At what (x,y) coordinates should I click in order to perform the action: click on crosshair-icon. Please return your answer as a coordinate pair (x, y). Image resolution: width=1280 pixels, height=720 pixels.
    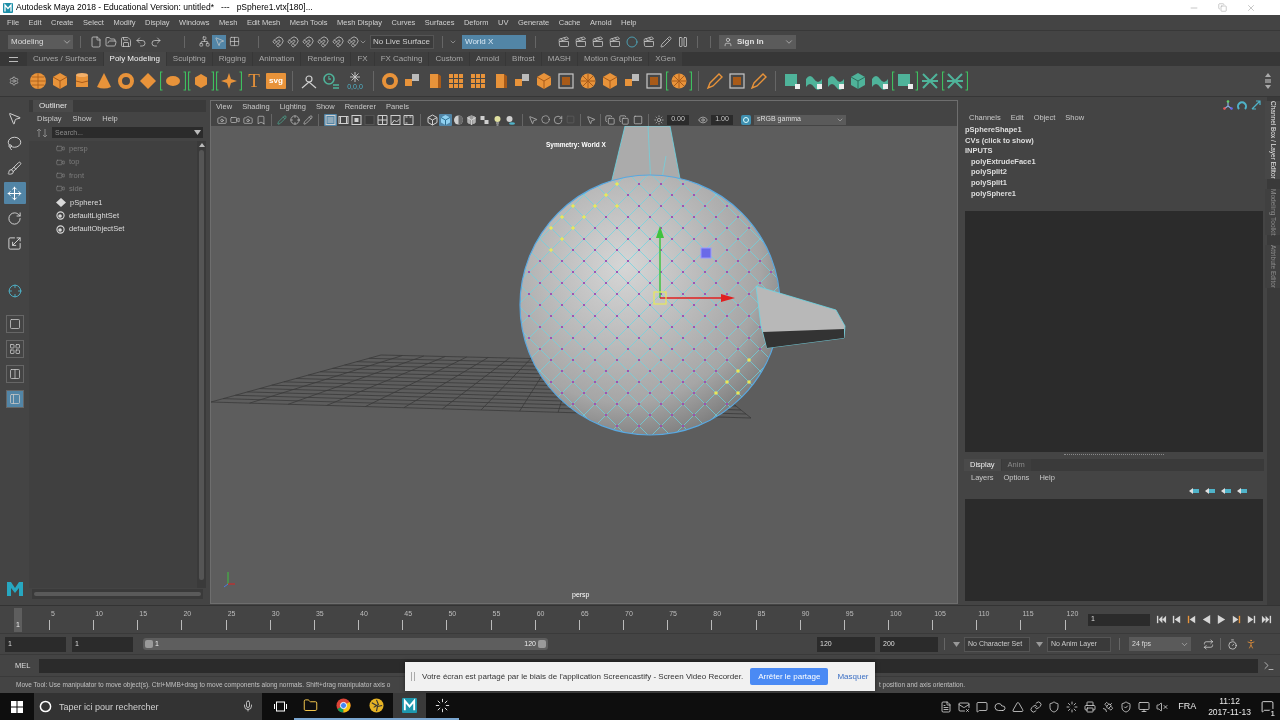
    Looking at the image, I should click on (14, 291).